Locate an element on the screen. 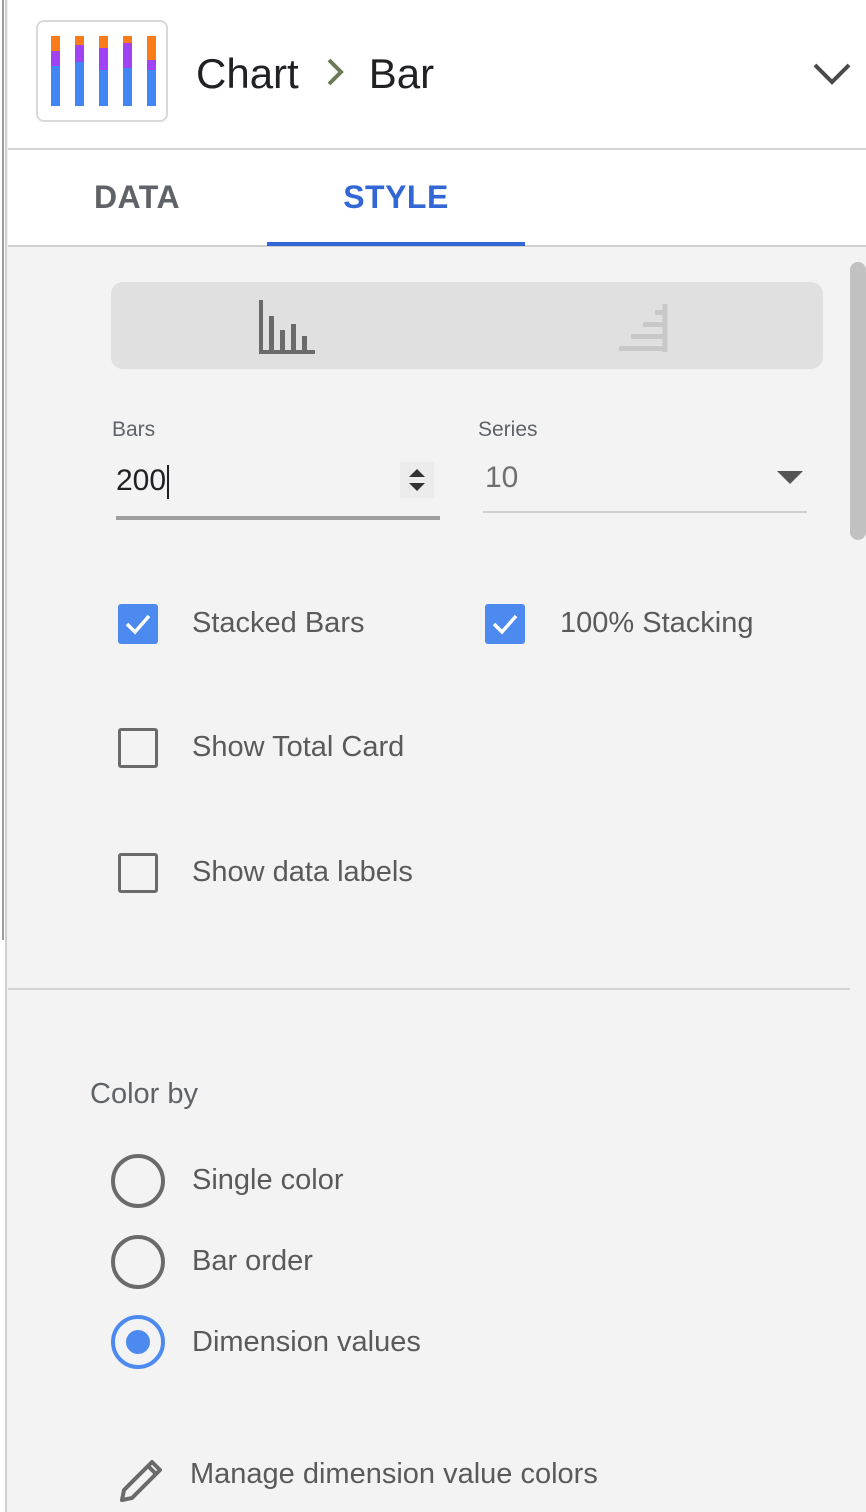  chevron-down-icon is located at coordinates (832, 74).